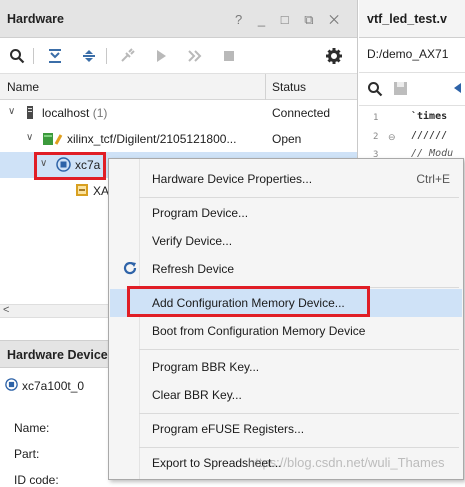 The height and width of the screenshot is (487, 465). Describe the element at coordinates (82, 191) in the screenshot. I see `xadc-icon` at that location.